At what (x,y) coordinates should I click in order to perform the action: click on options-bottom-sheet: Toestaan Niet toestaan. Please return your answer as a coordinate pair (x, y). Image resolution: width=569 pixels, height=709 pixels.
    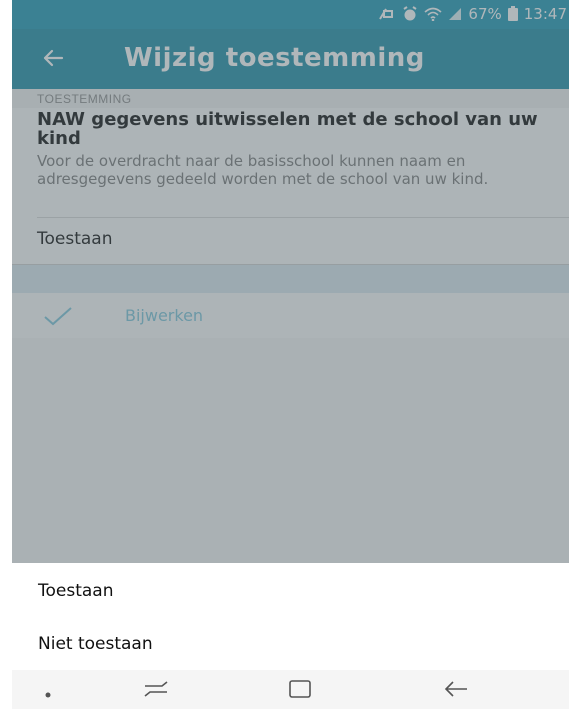
    Looking at the image, I should click on (290, 616).